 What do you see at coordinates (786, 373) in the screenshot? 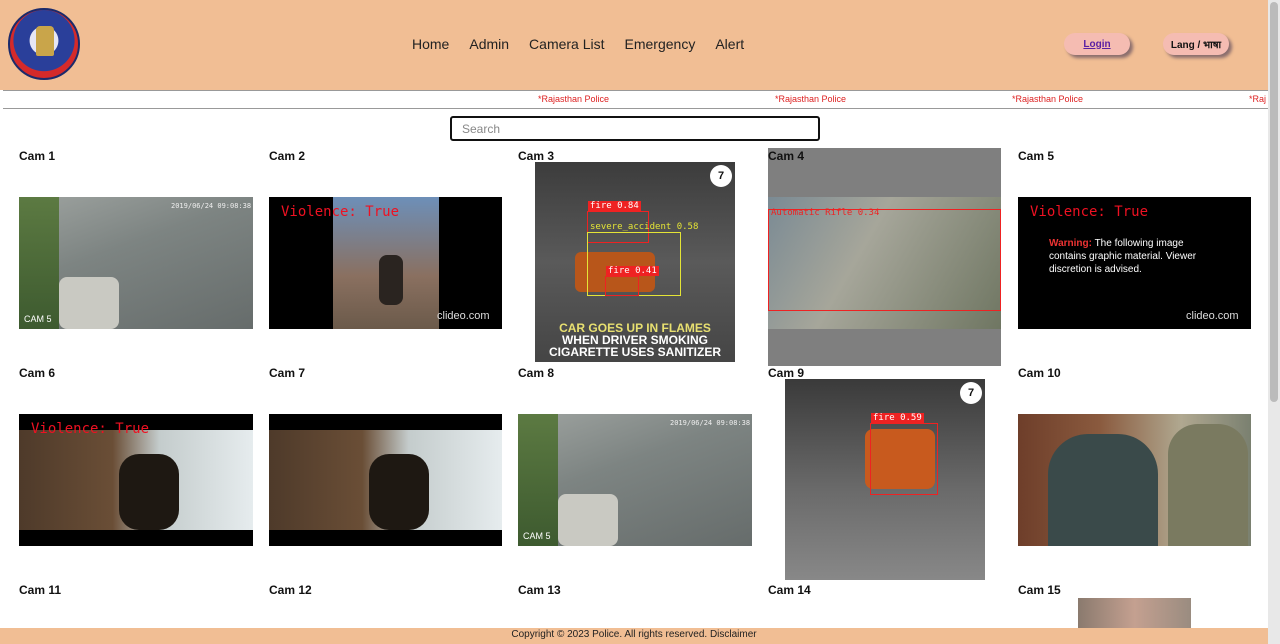
I see `cam-label: Cam 9` at bounding box center [786, 373].